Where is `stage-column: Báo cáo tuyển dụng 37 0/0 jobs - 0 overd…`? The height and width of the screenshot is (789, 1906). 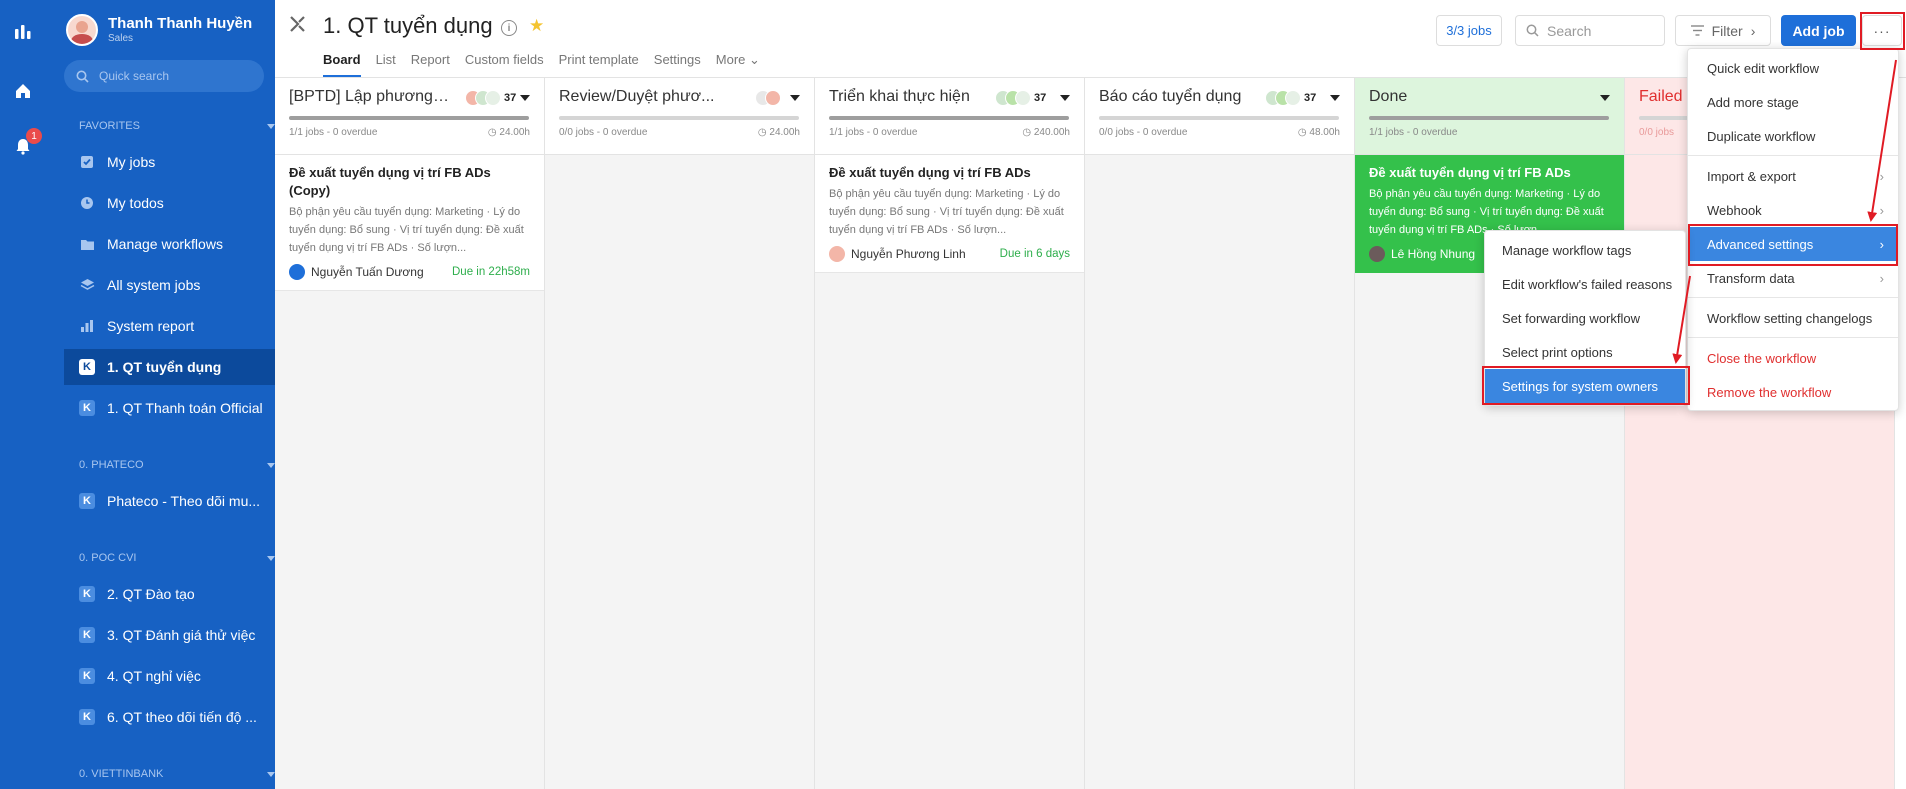 stage-column: Báo cáo tuyển dụng 37 0/0 jobs - 0 overd… is located at coordinates (1220, 433).